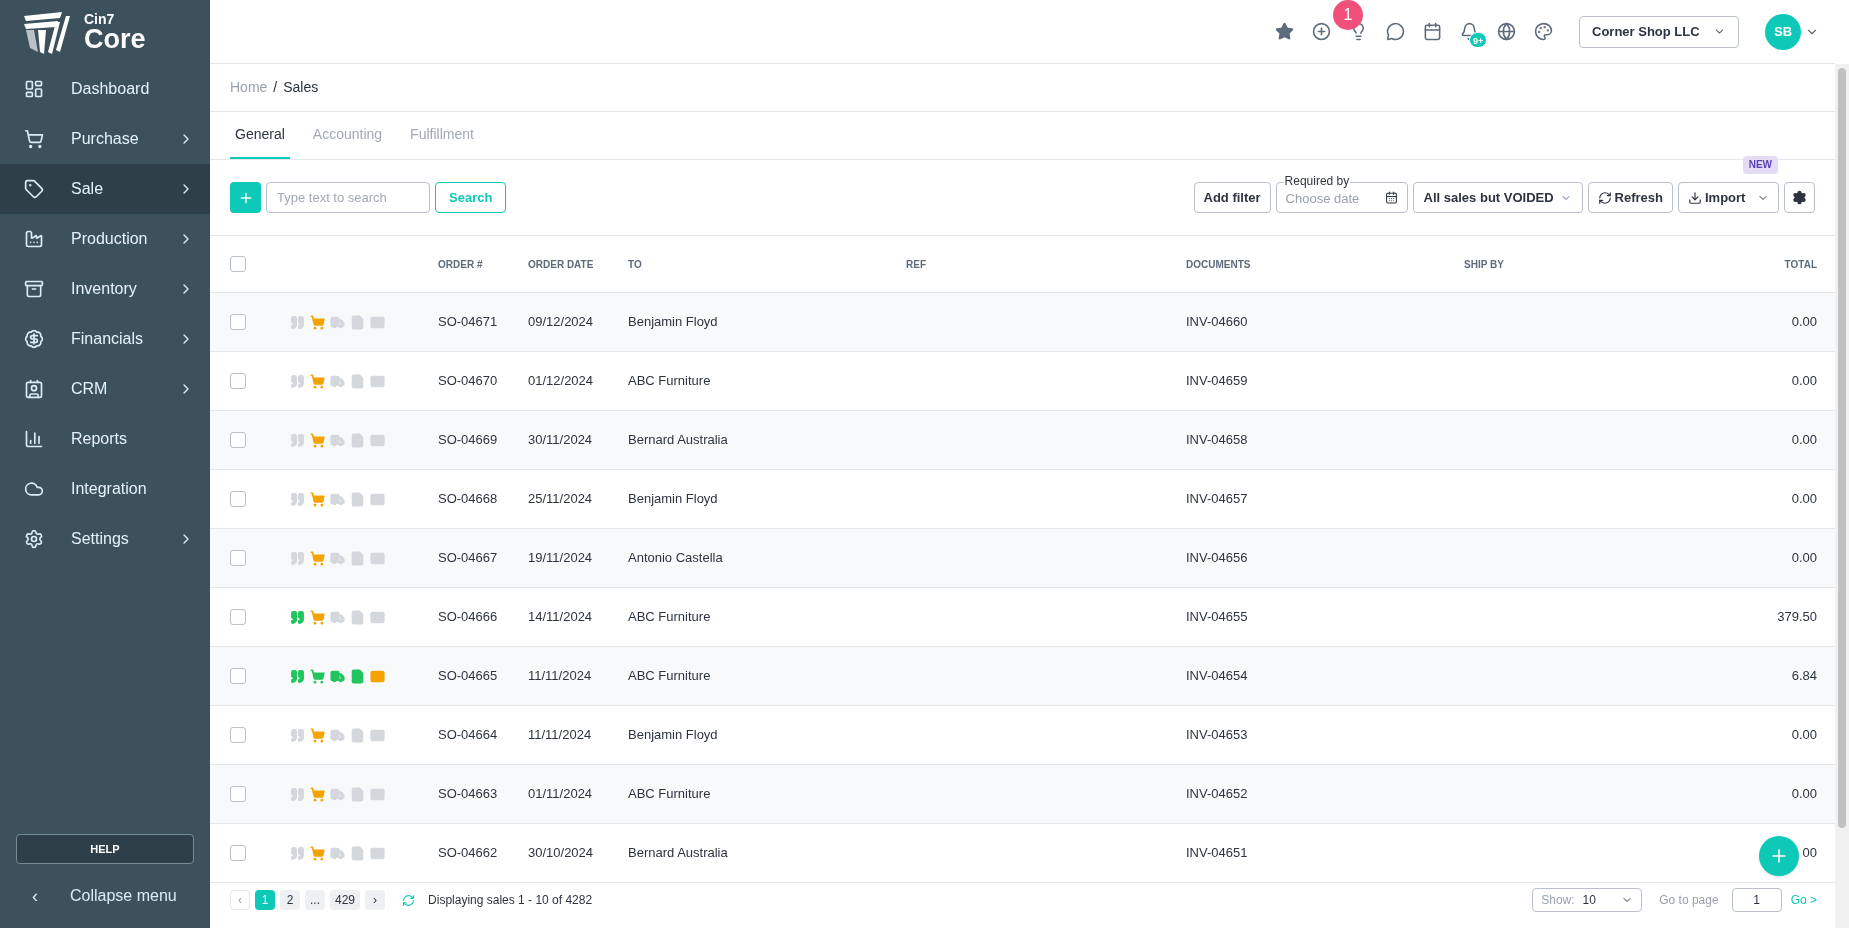 The height and width of the screenshot is (928, 1849). I want to click on order-number: SO-04669, so click(483, 440).